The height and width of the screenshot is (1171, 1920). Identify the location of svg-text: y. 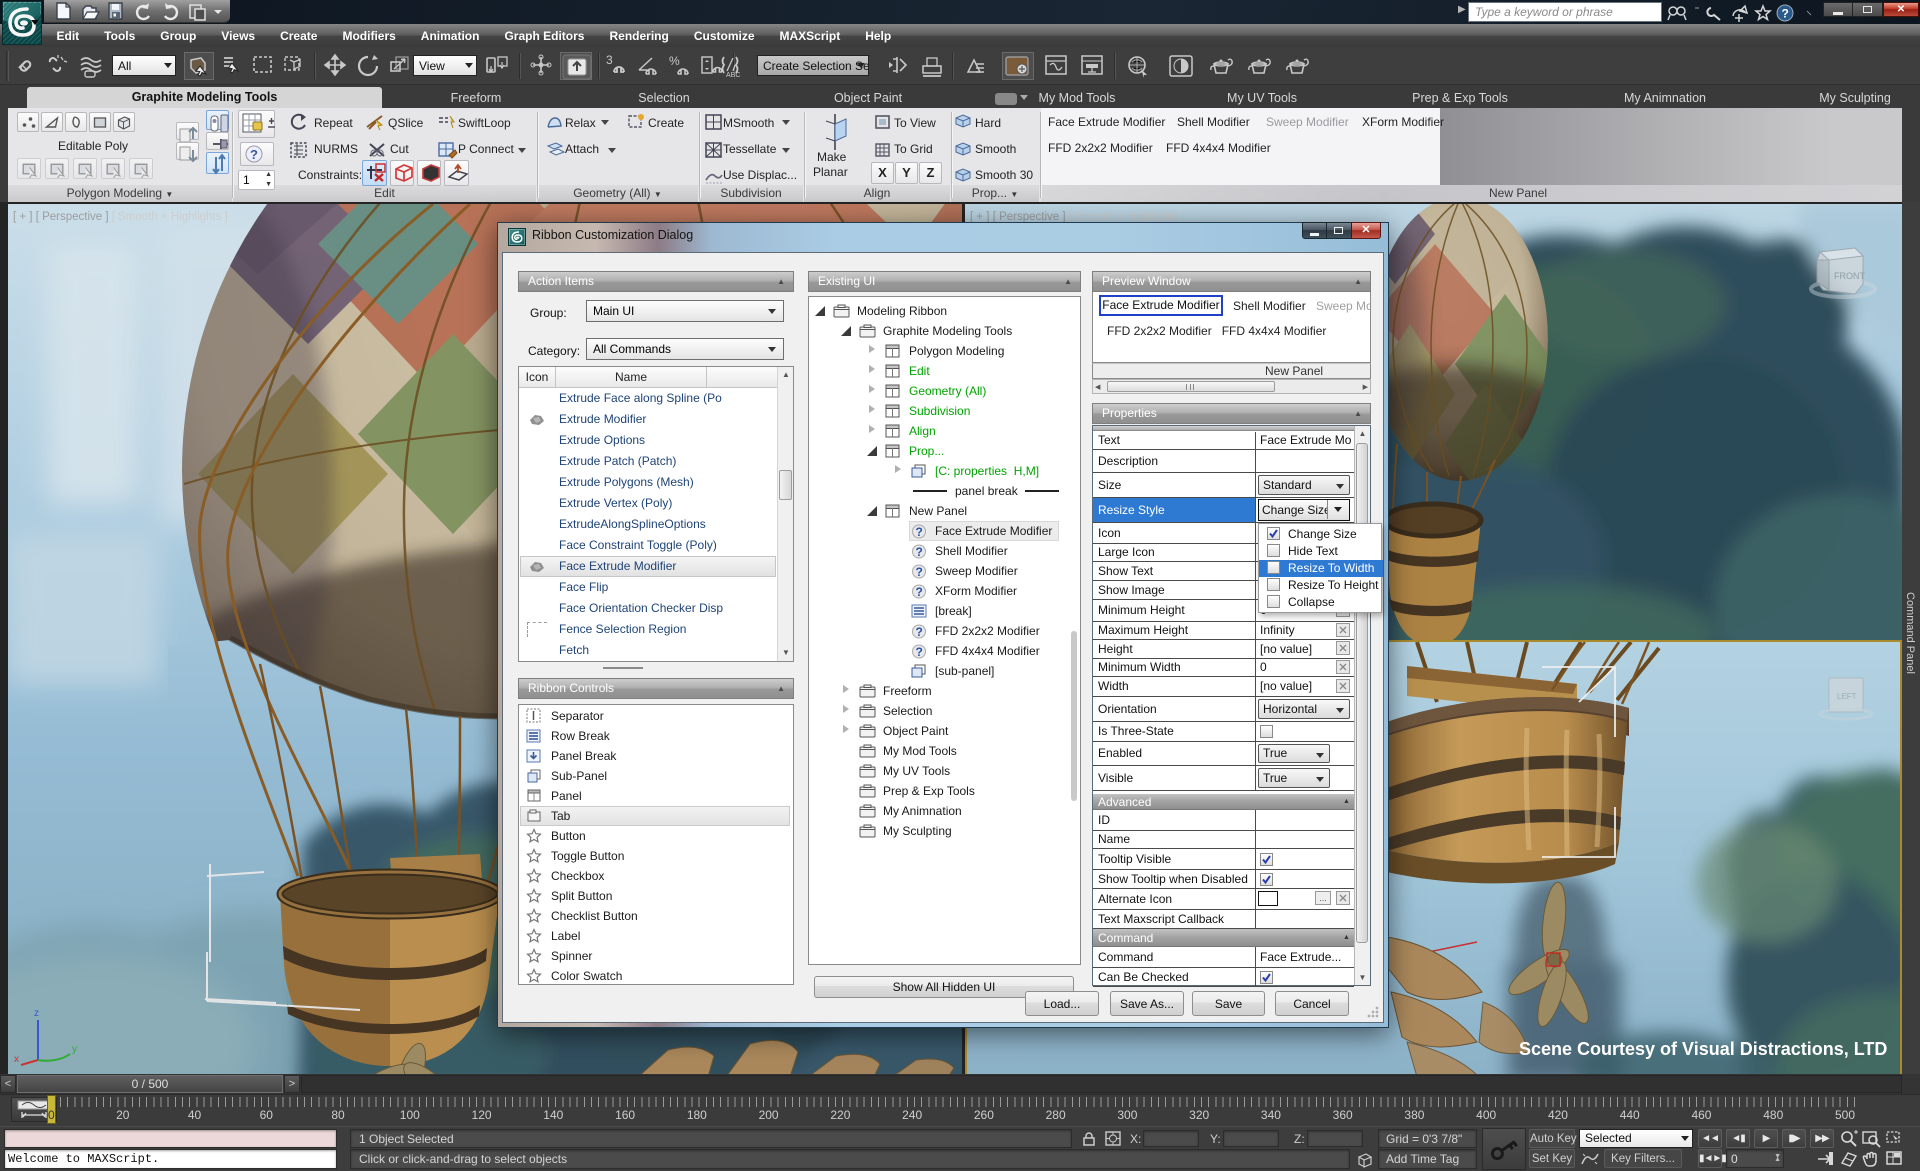
(74, 1049).